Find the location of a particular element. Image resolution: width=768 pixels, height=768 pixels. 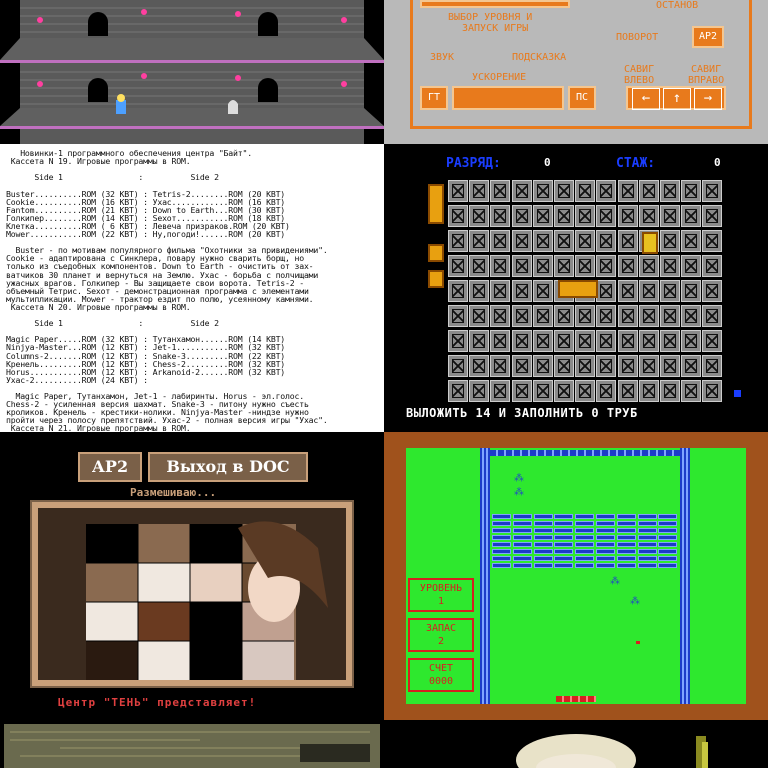

ps-button: ПС is located at coordinates (582, 98).